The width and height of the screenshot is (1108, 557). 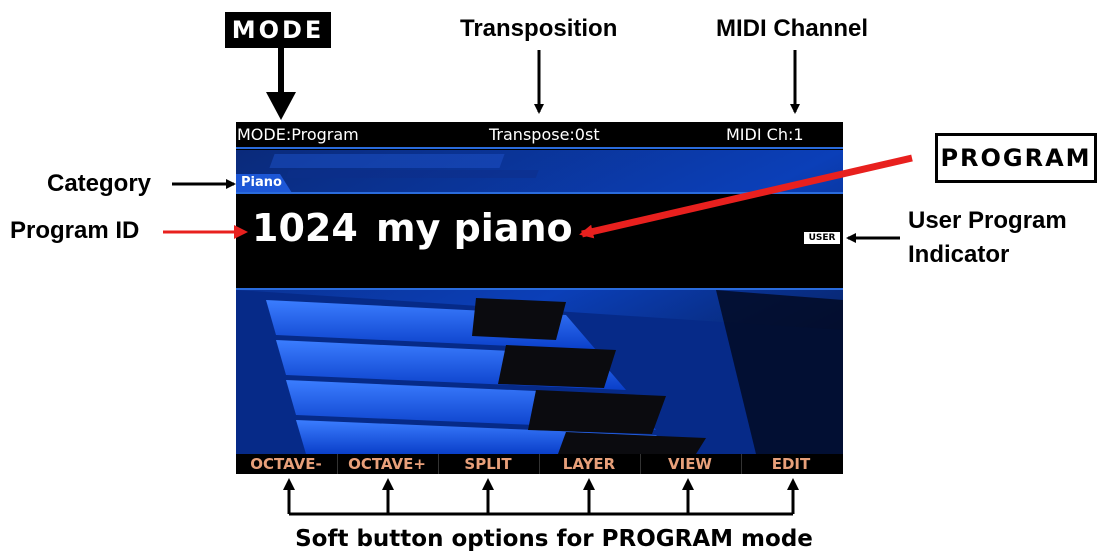 What do you see at coordinates (746, 196) in the screenshot?
I see `program-name-arrow` at bounding box center [746, 196].